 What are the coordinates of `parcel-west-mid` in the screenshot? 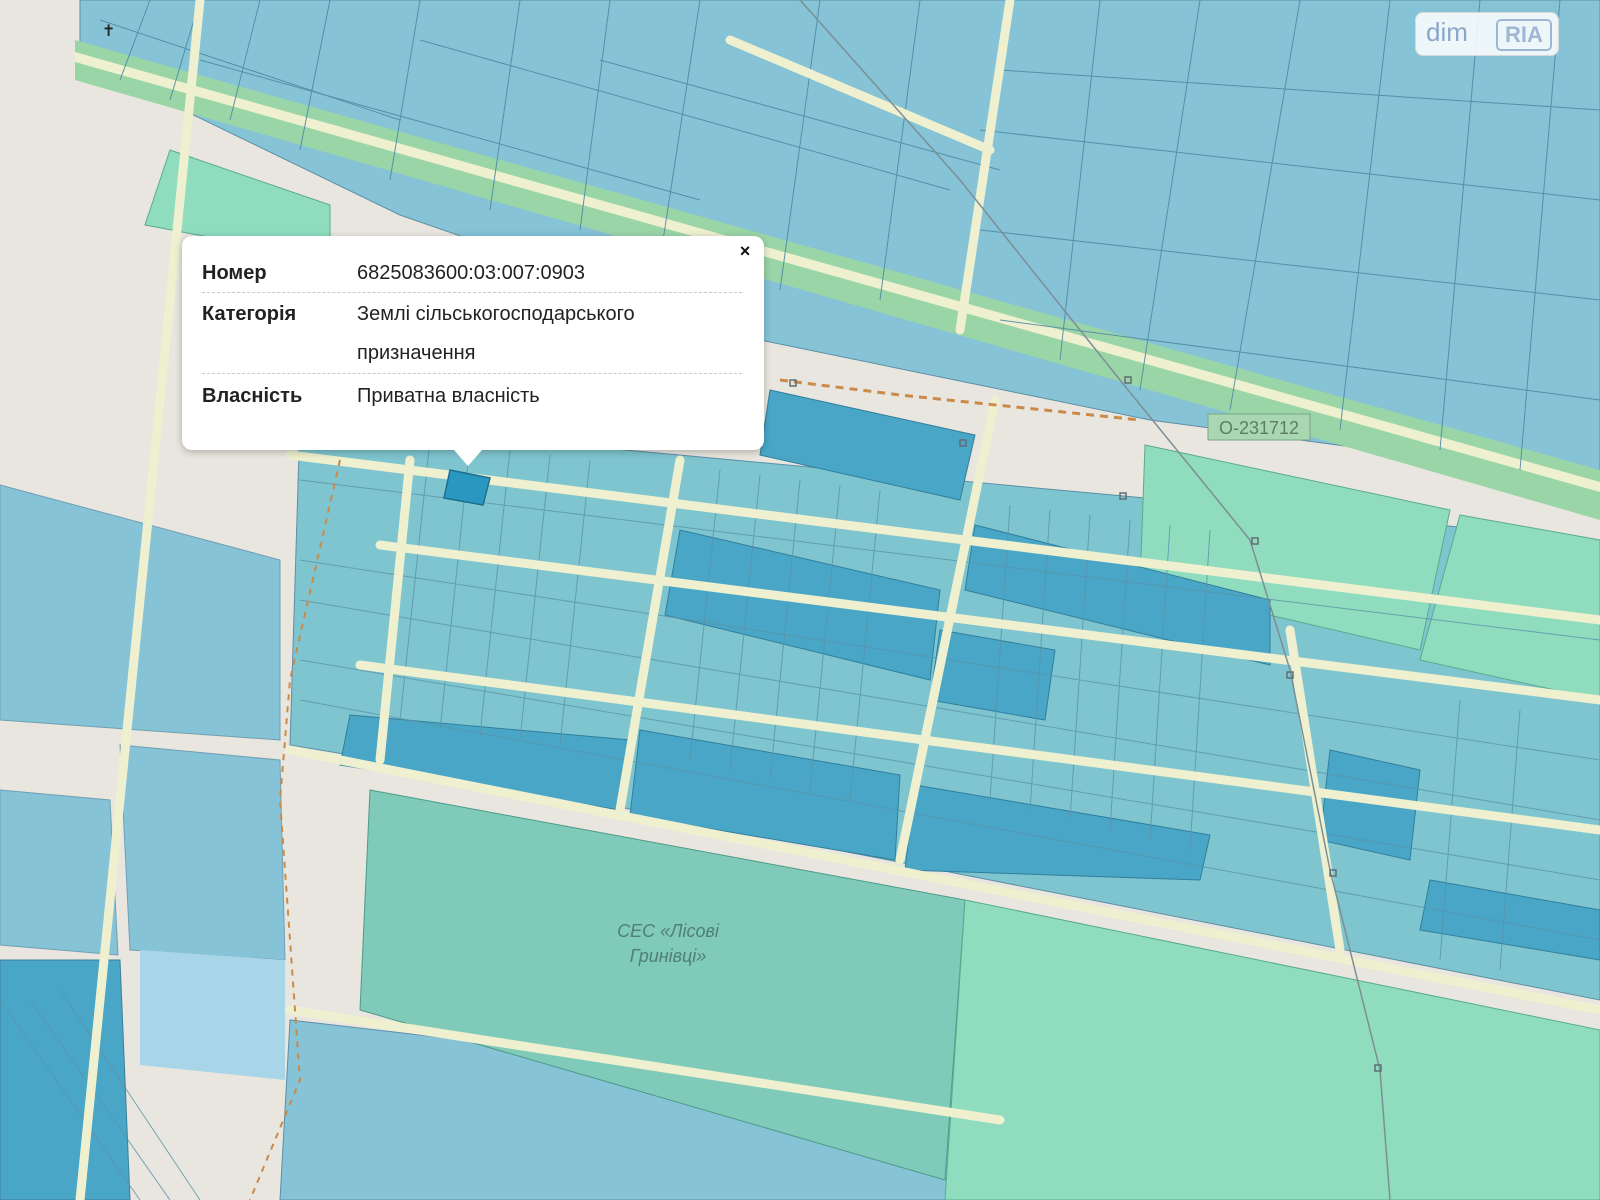 It's located at (202, 852).